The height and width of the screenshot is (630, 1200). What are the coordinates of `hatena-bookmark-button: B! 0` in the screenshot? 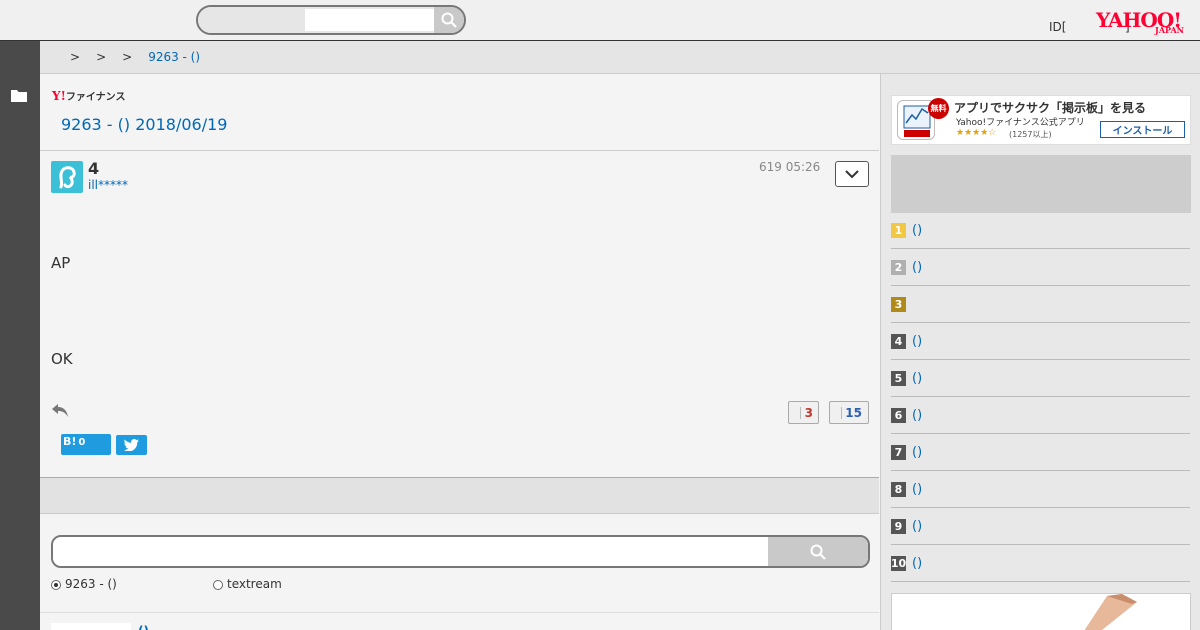 It's located at (86, 444).